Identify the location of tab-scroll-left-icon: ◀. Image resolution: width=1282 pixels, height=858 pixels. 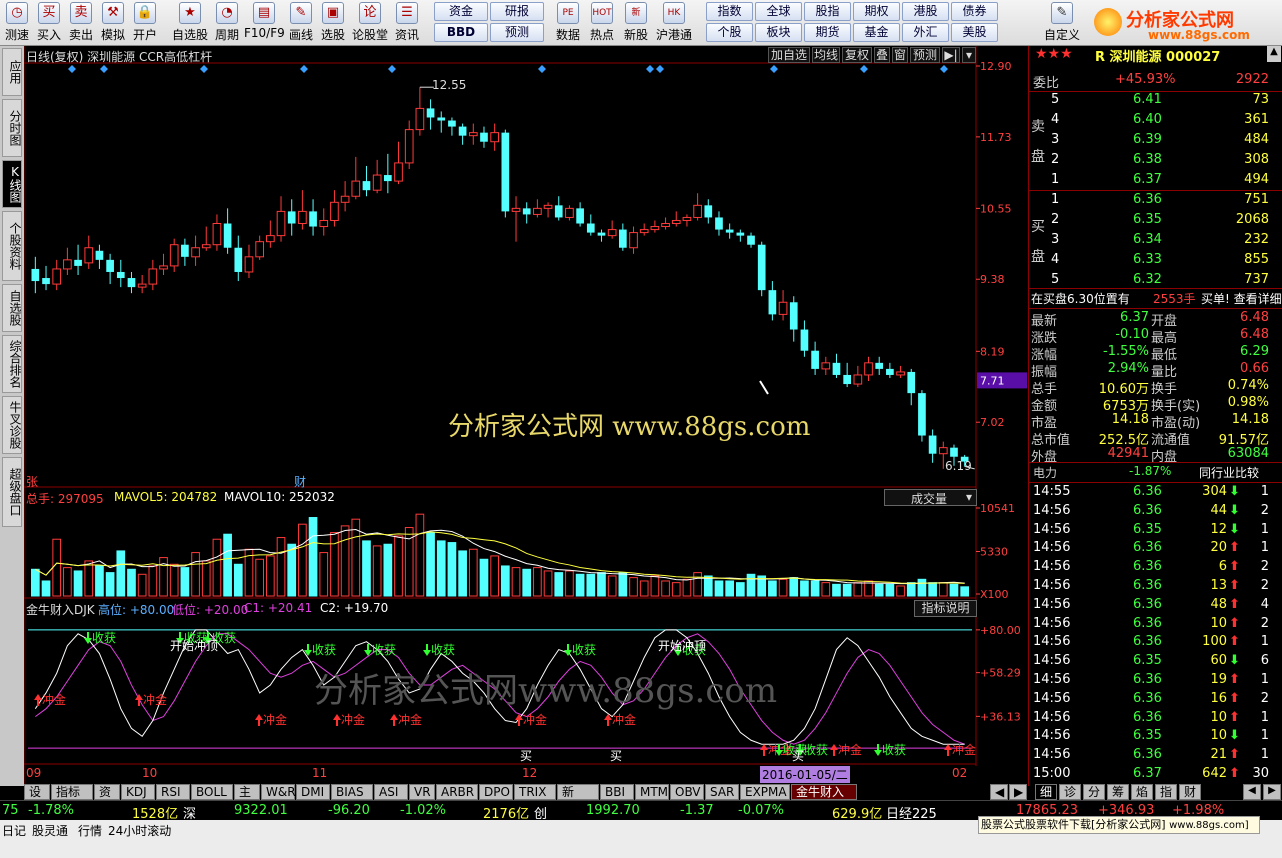
(999, 792).